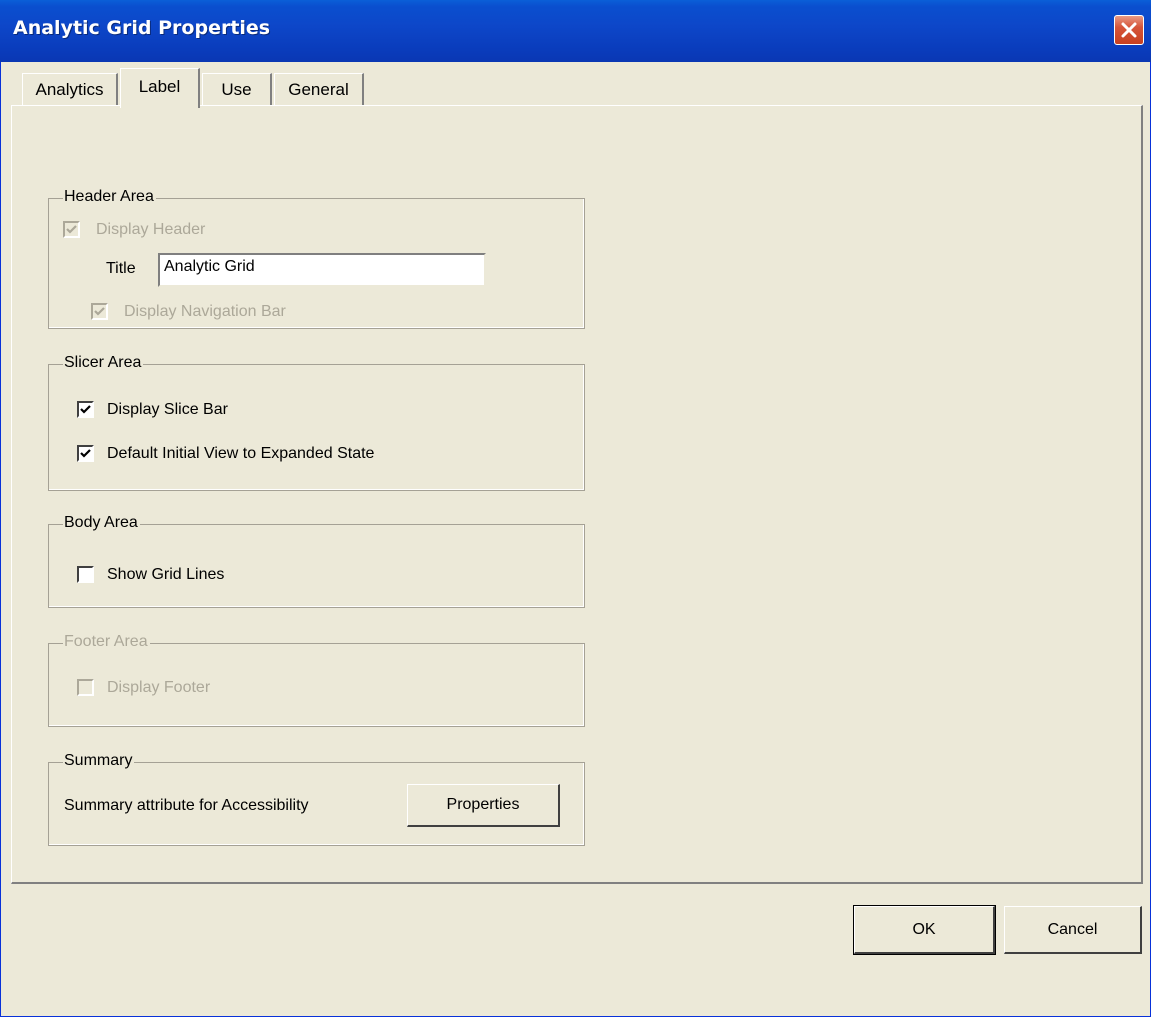 The image size is (1151, 1017). What do you see at coordinates (575, 31) in the screenshot?
I see `title-bar: Analytic Grid Properties` at bounding box center [575, 31].